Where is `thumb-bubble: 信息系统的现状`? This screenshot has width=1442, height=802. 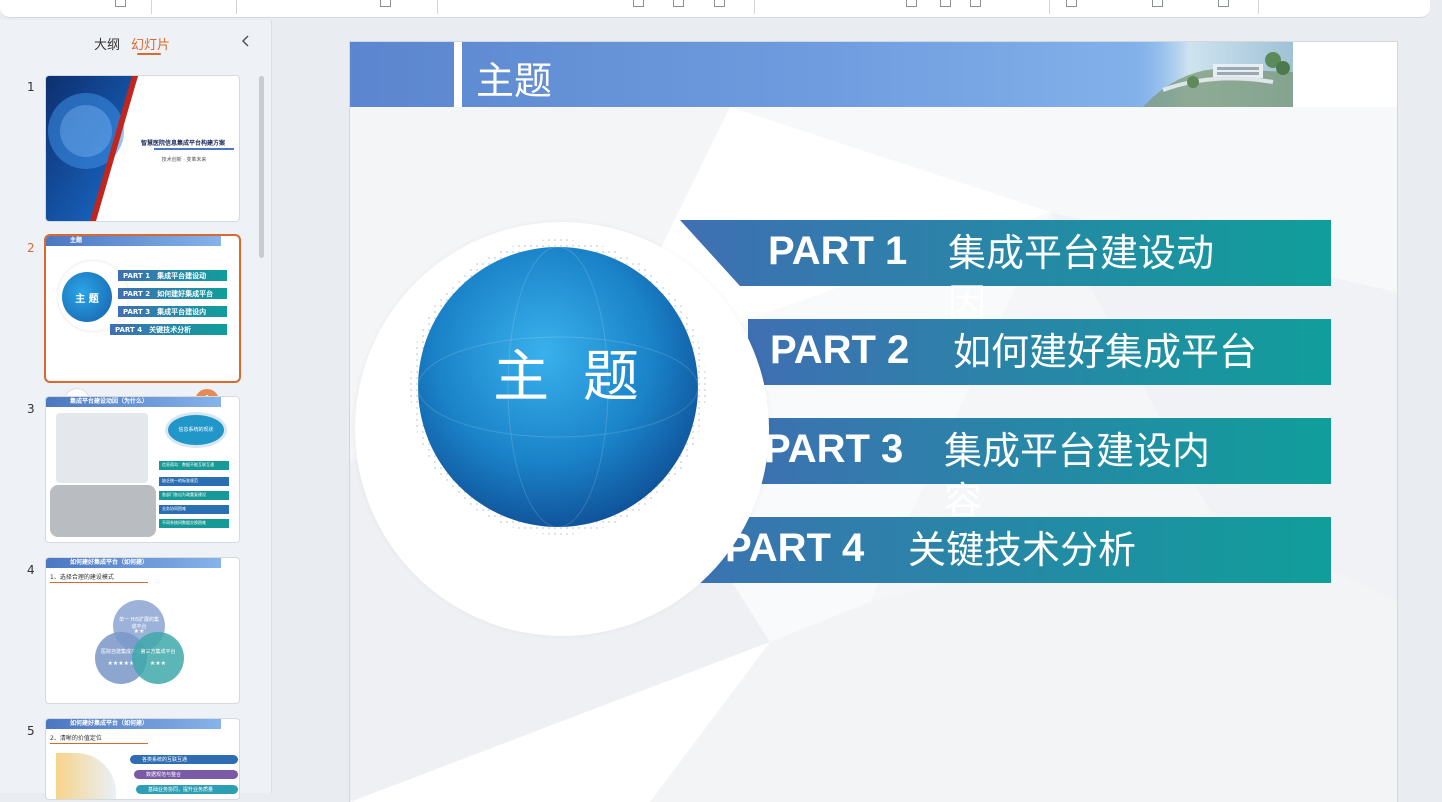 thumb-bubble: 信息系统的现状 is located at coordinates (196, 430).